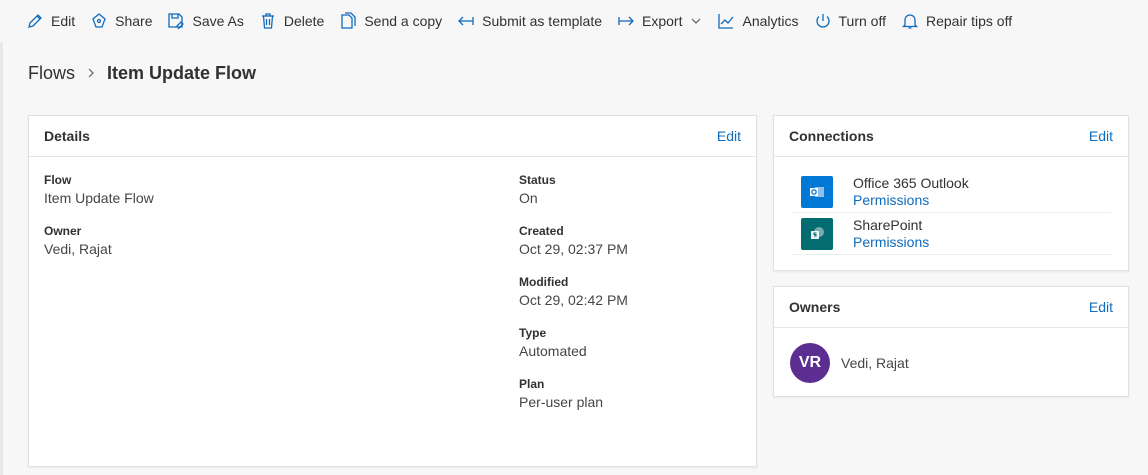 This screenshot has height=475, width=1148. What do you see at coordinates (348, 21) in the screenshot?
I see `copy-icon` at bounding box center [348, 21].